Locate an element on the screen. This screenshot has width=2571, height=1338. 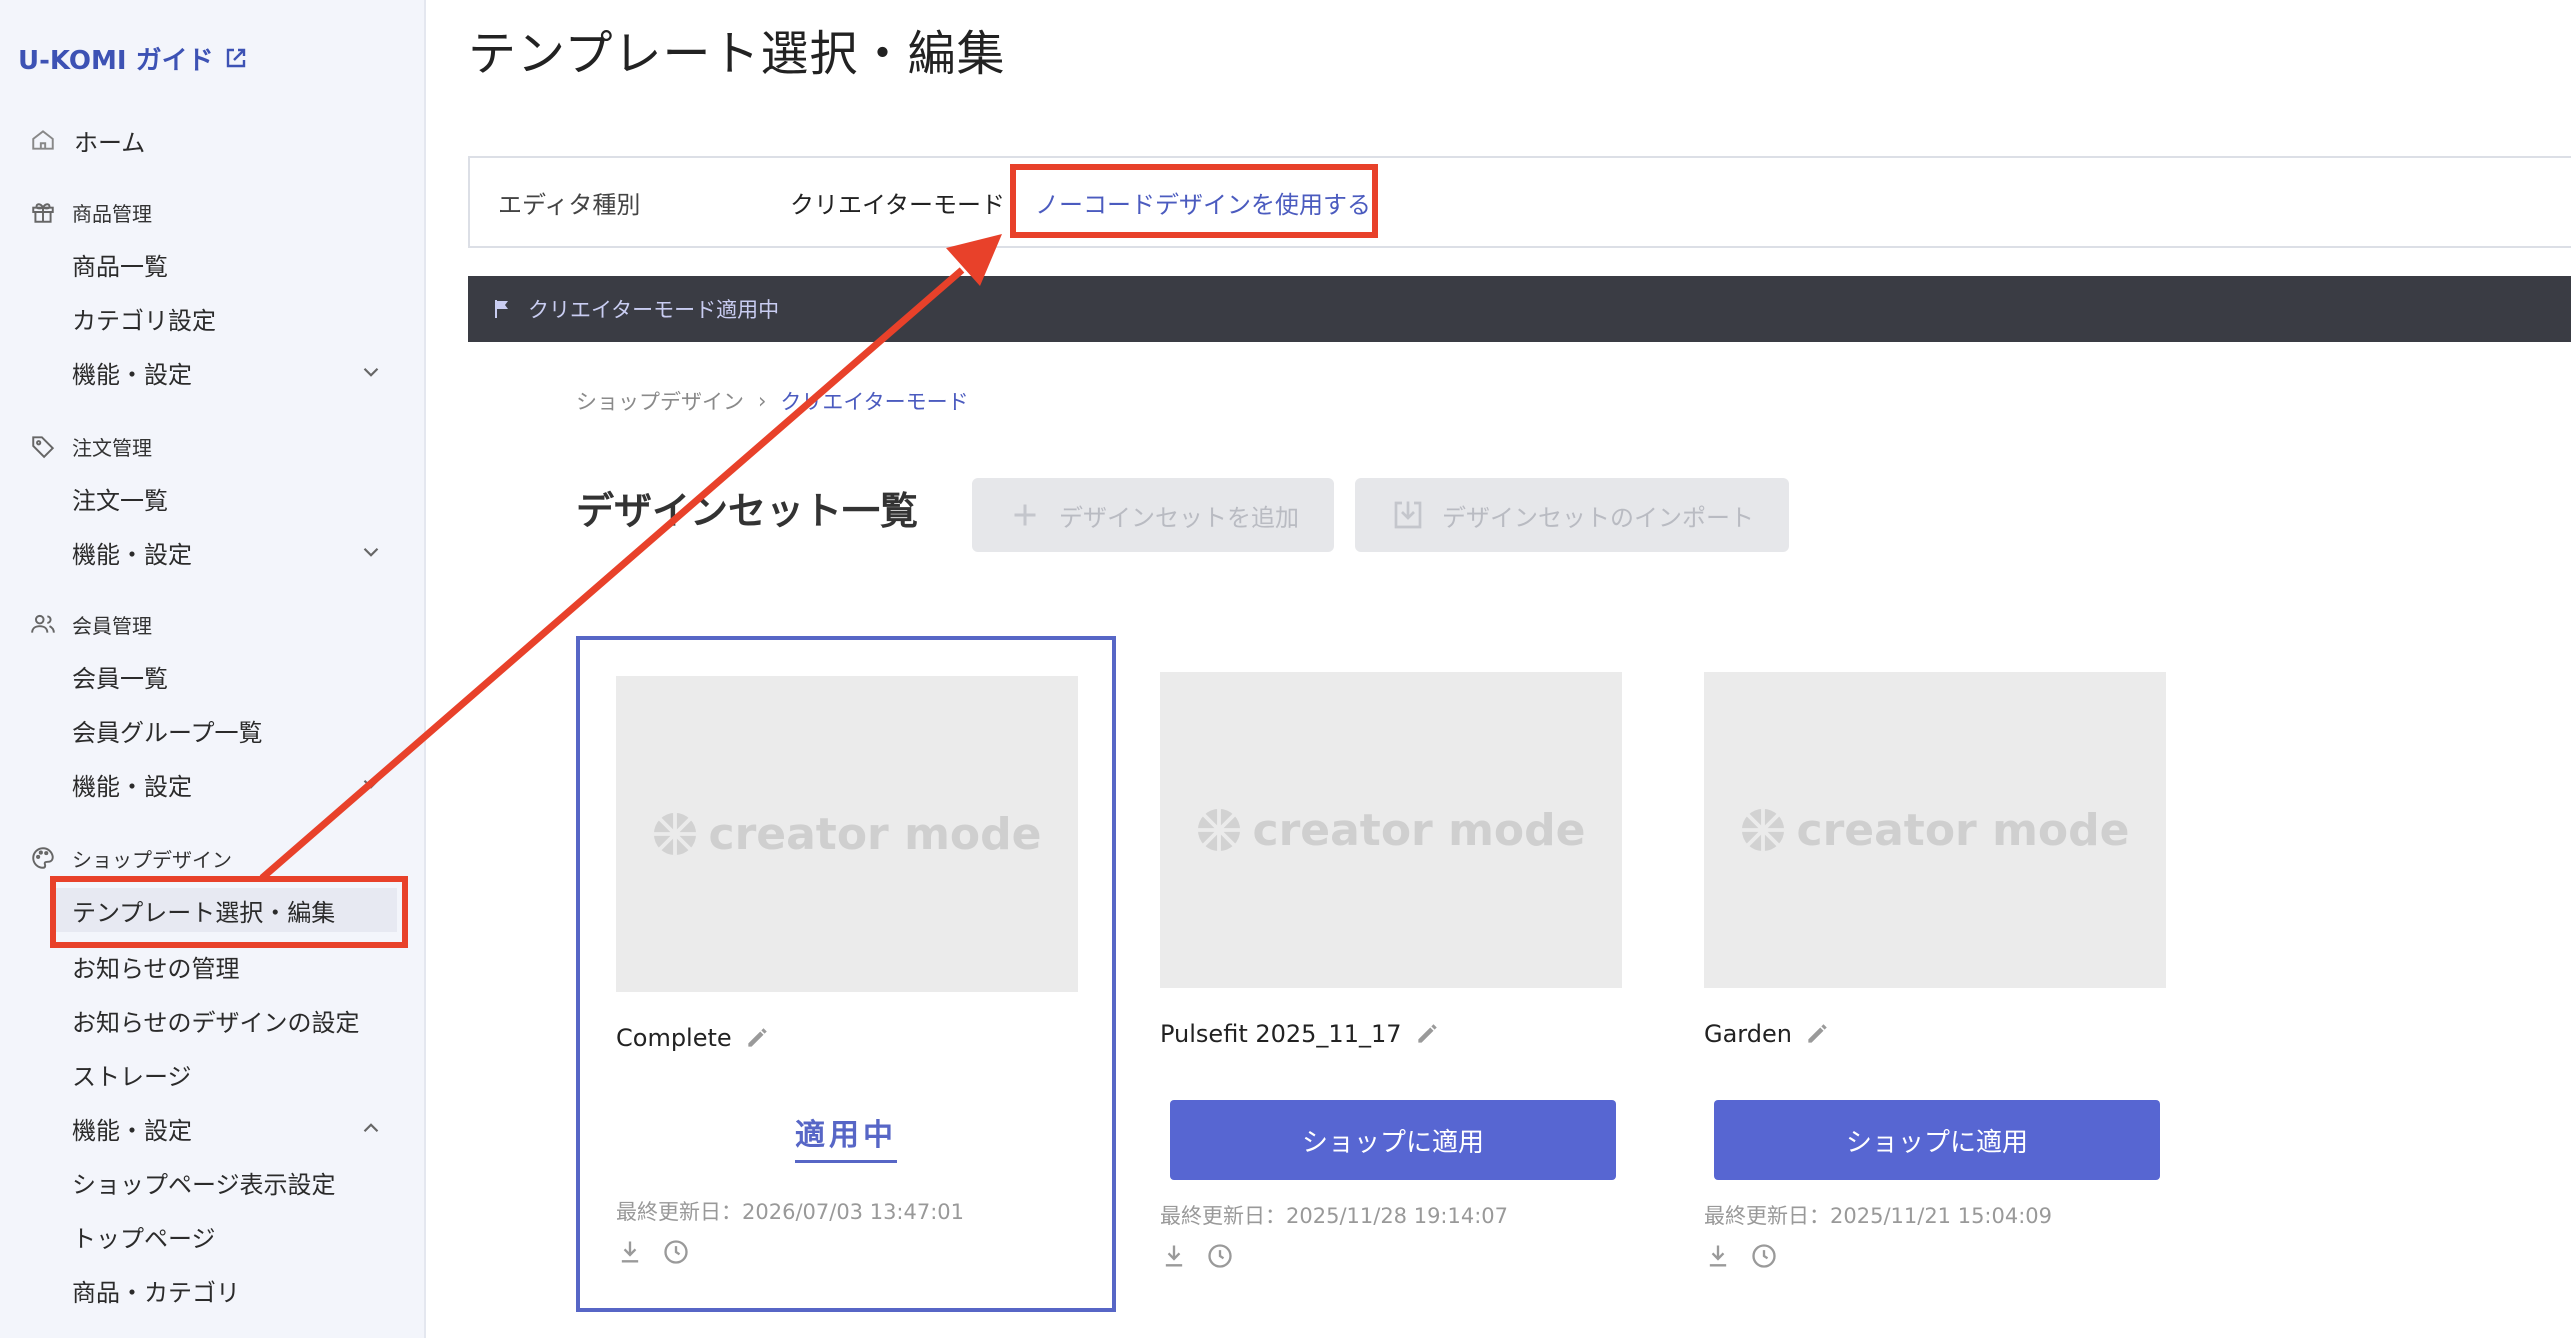
last-updated: 最終更新日：2025/11/21 15:04:09 is located at coordinates (1878, 1216).